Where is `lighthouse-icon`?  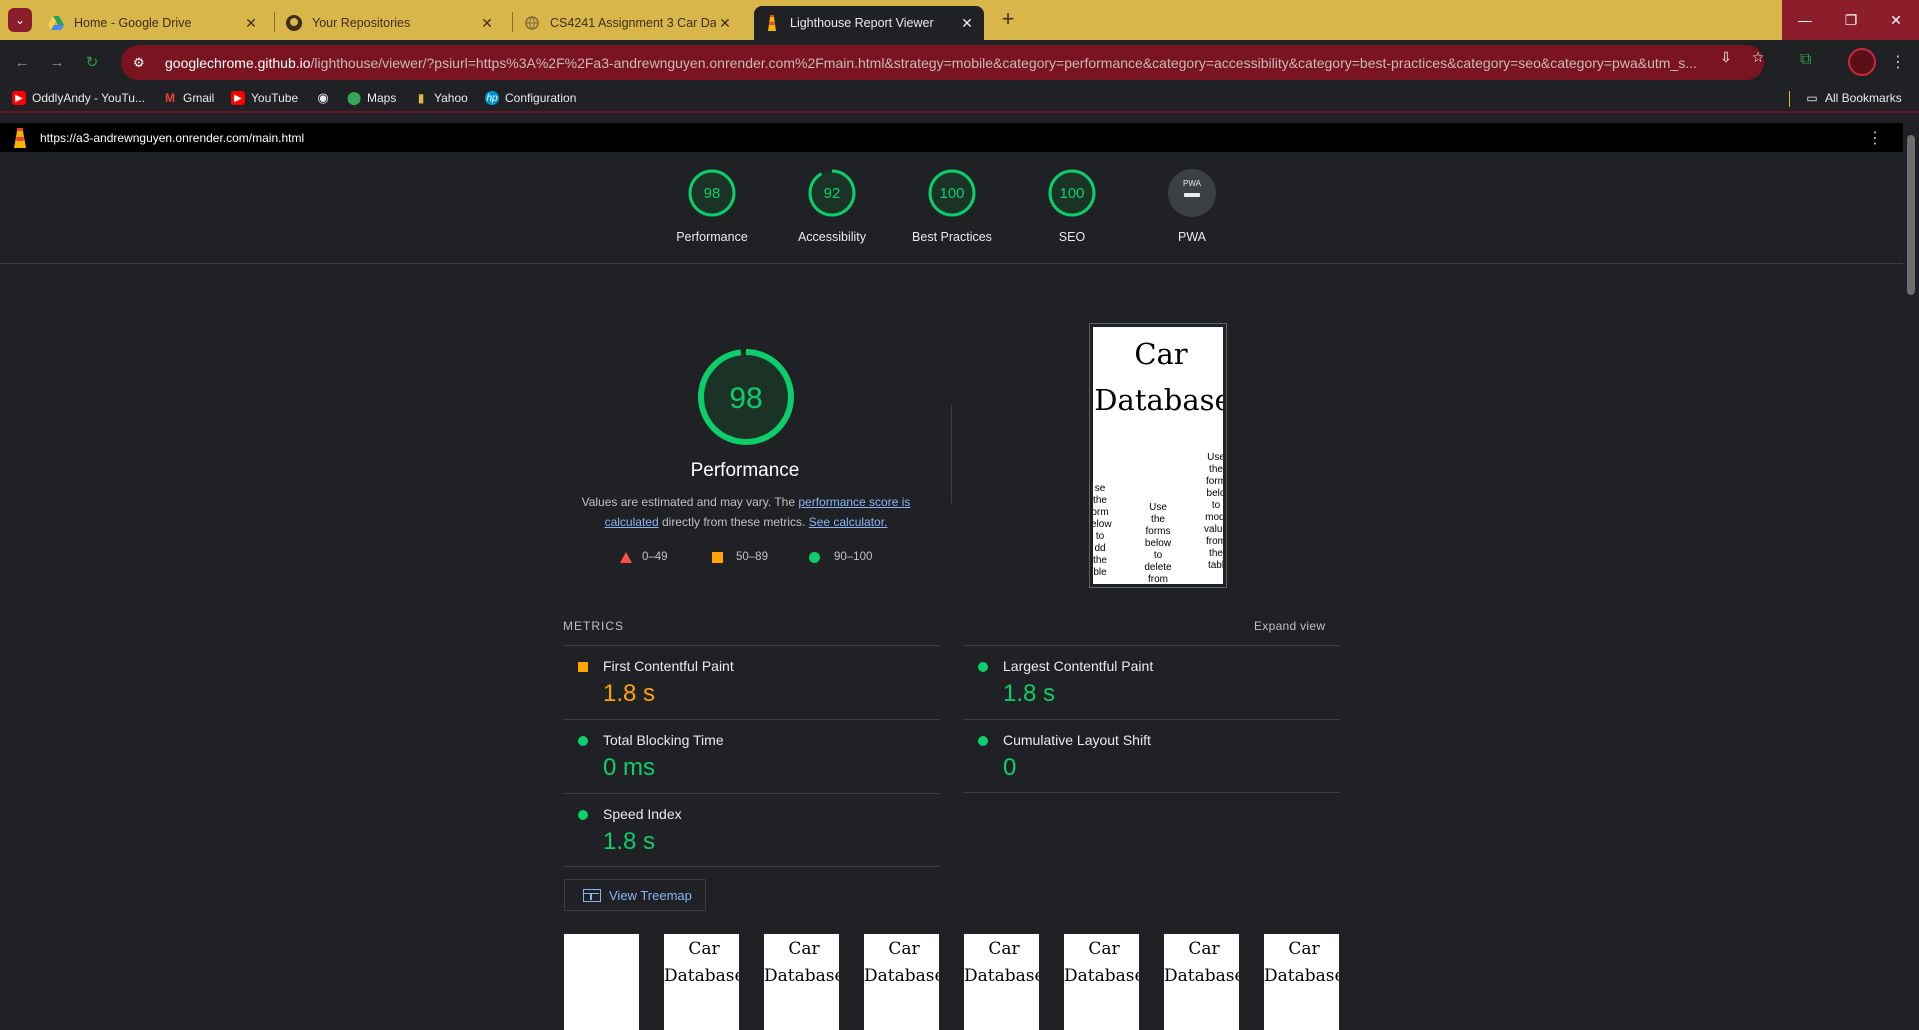
lighthouse-icon is located at coordinates (772, 23).